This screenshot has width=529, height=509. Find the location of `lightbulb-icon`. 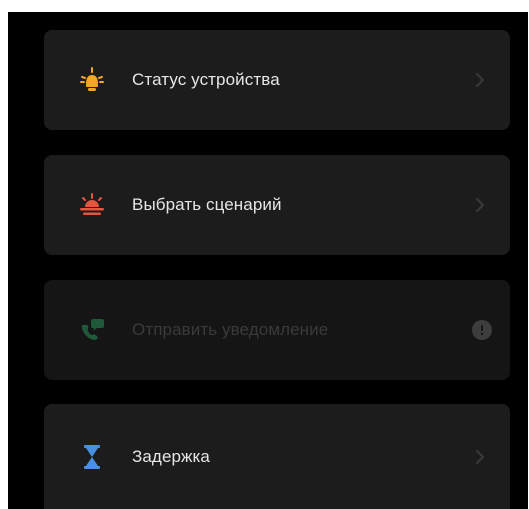

lightbulb-icon is located at coordinates (92, 80).